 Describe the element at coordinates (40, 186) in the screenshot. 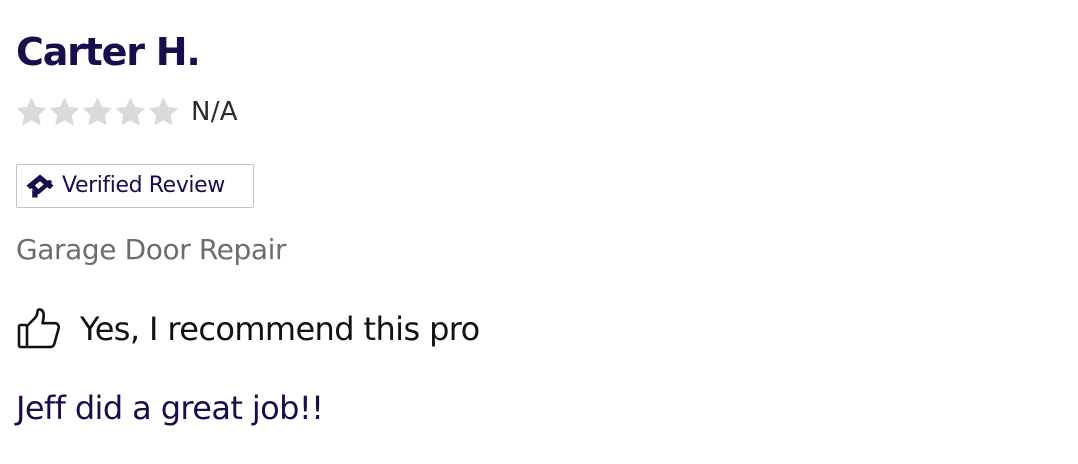

I see `house-check-icon` at that location.